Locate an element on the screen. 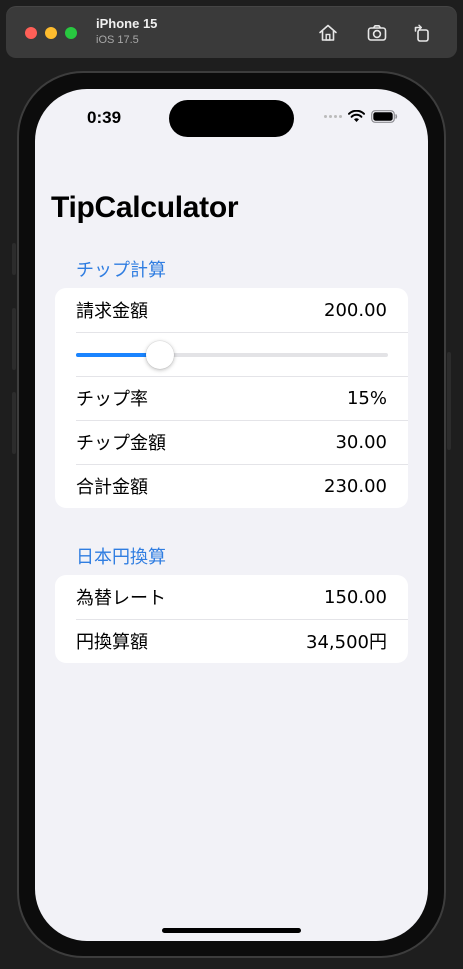 The height and width of the screenshot is (969, 463). slider-thumb is located at coordinates (160, 355).